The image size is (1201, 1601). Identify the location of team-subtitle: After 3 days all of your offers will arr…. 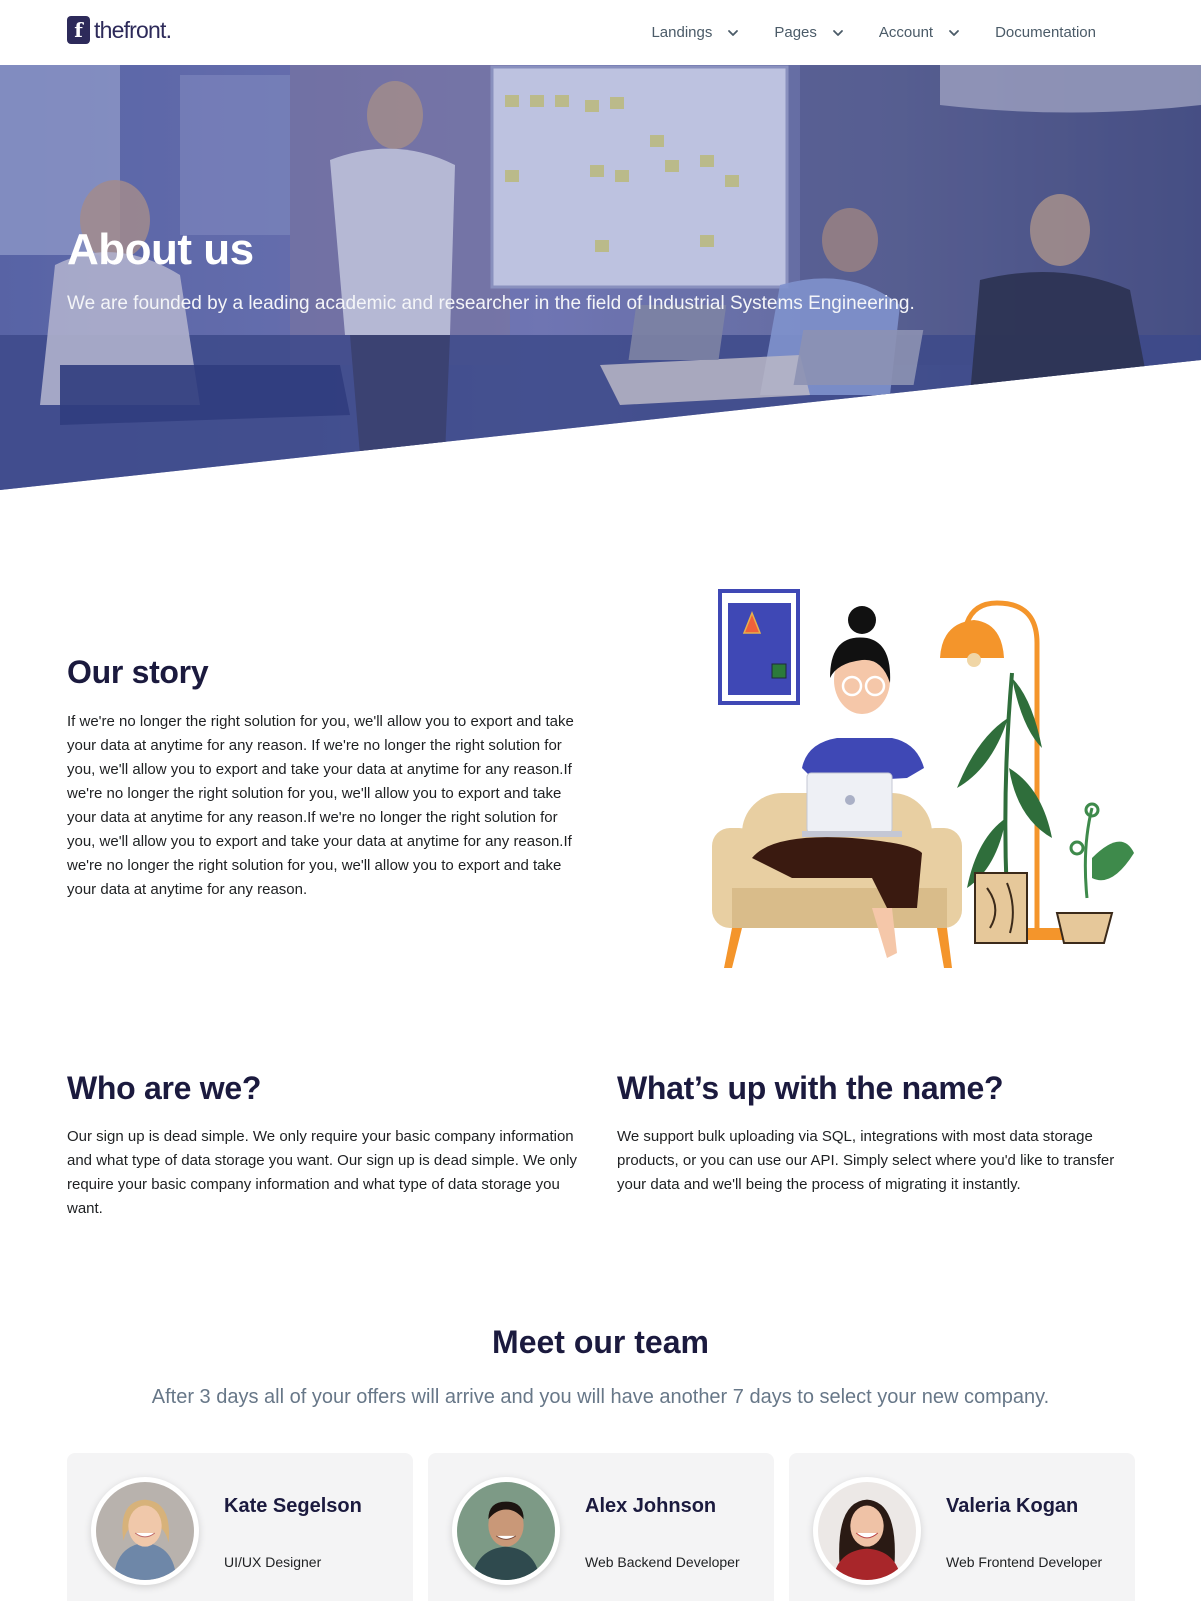
(600, 1397).